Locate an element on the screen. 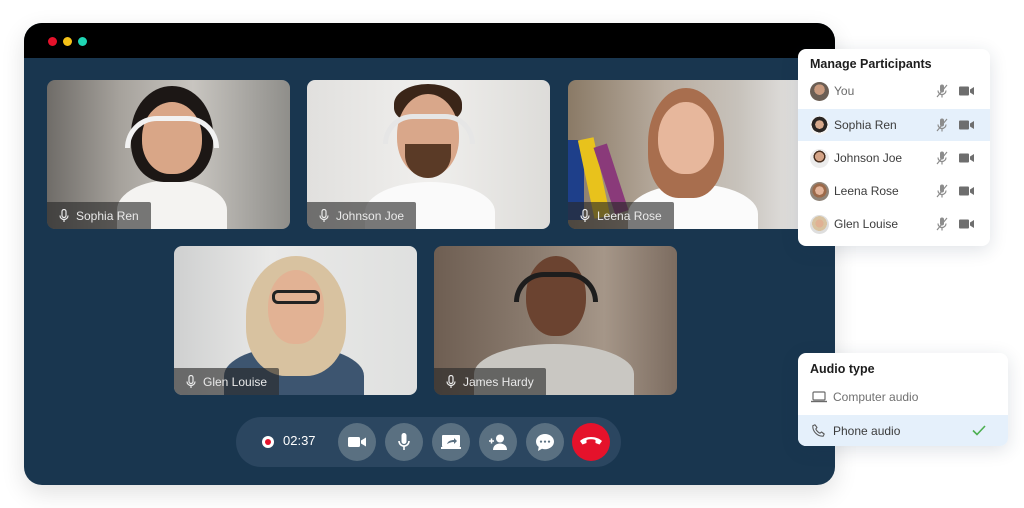  participant-name-label: Leena Rose is located at coordinates (621, 215).